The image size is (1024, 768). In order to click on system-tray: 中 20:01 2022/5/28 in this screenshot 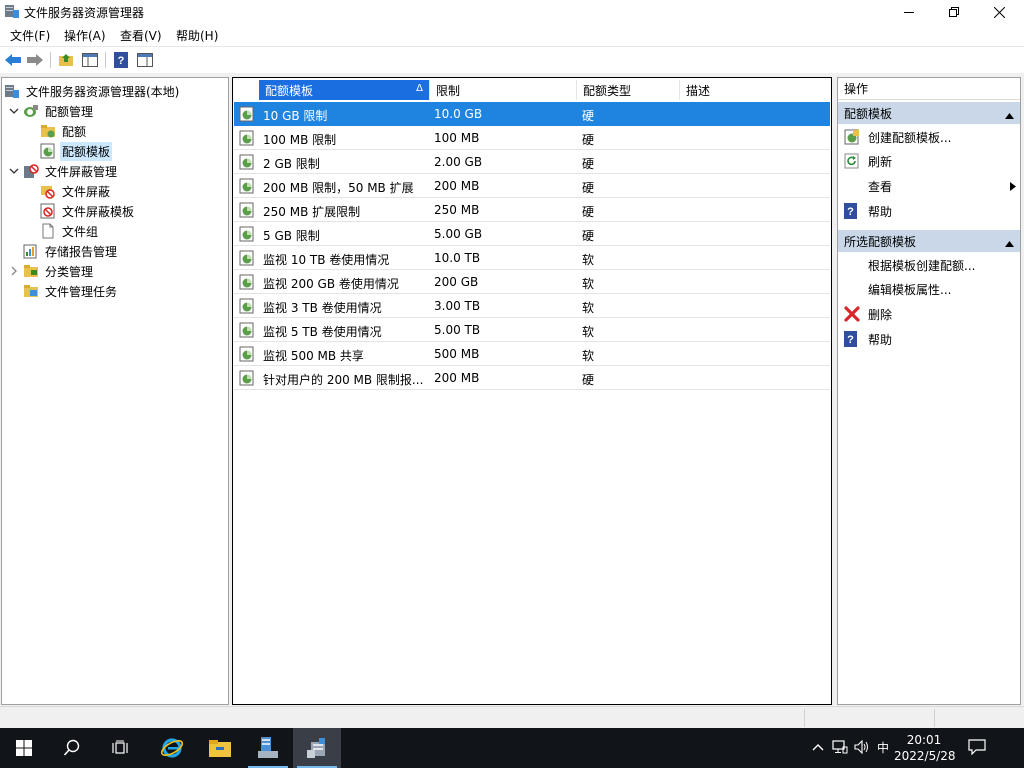, I will do `click(914, 748)`.